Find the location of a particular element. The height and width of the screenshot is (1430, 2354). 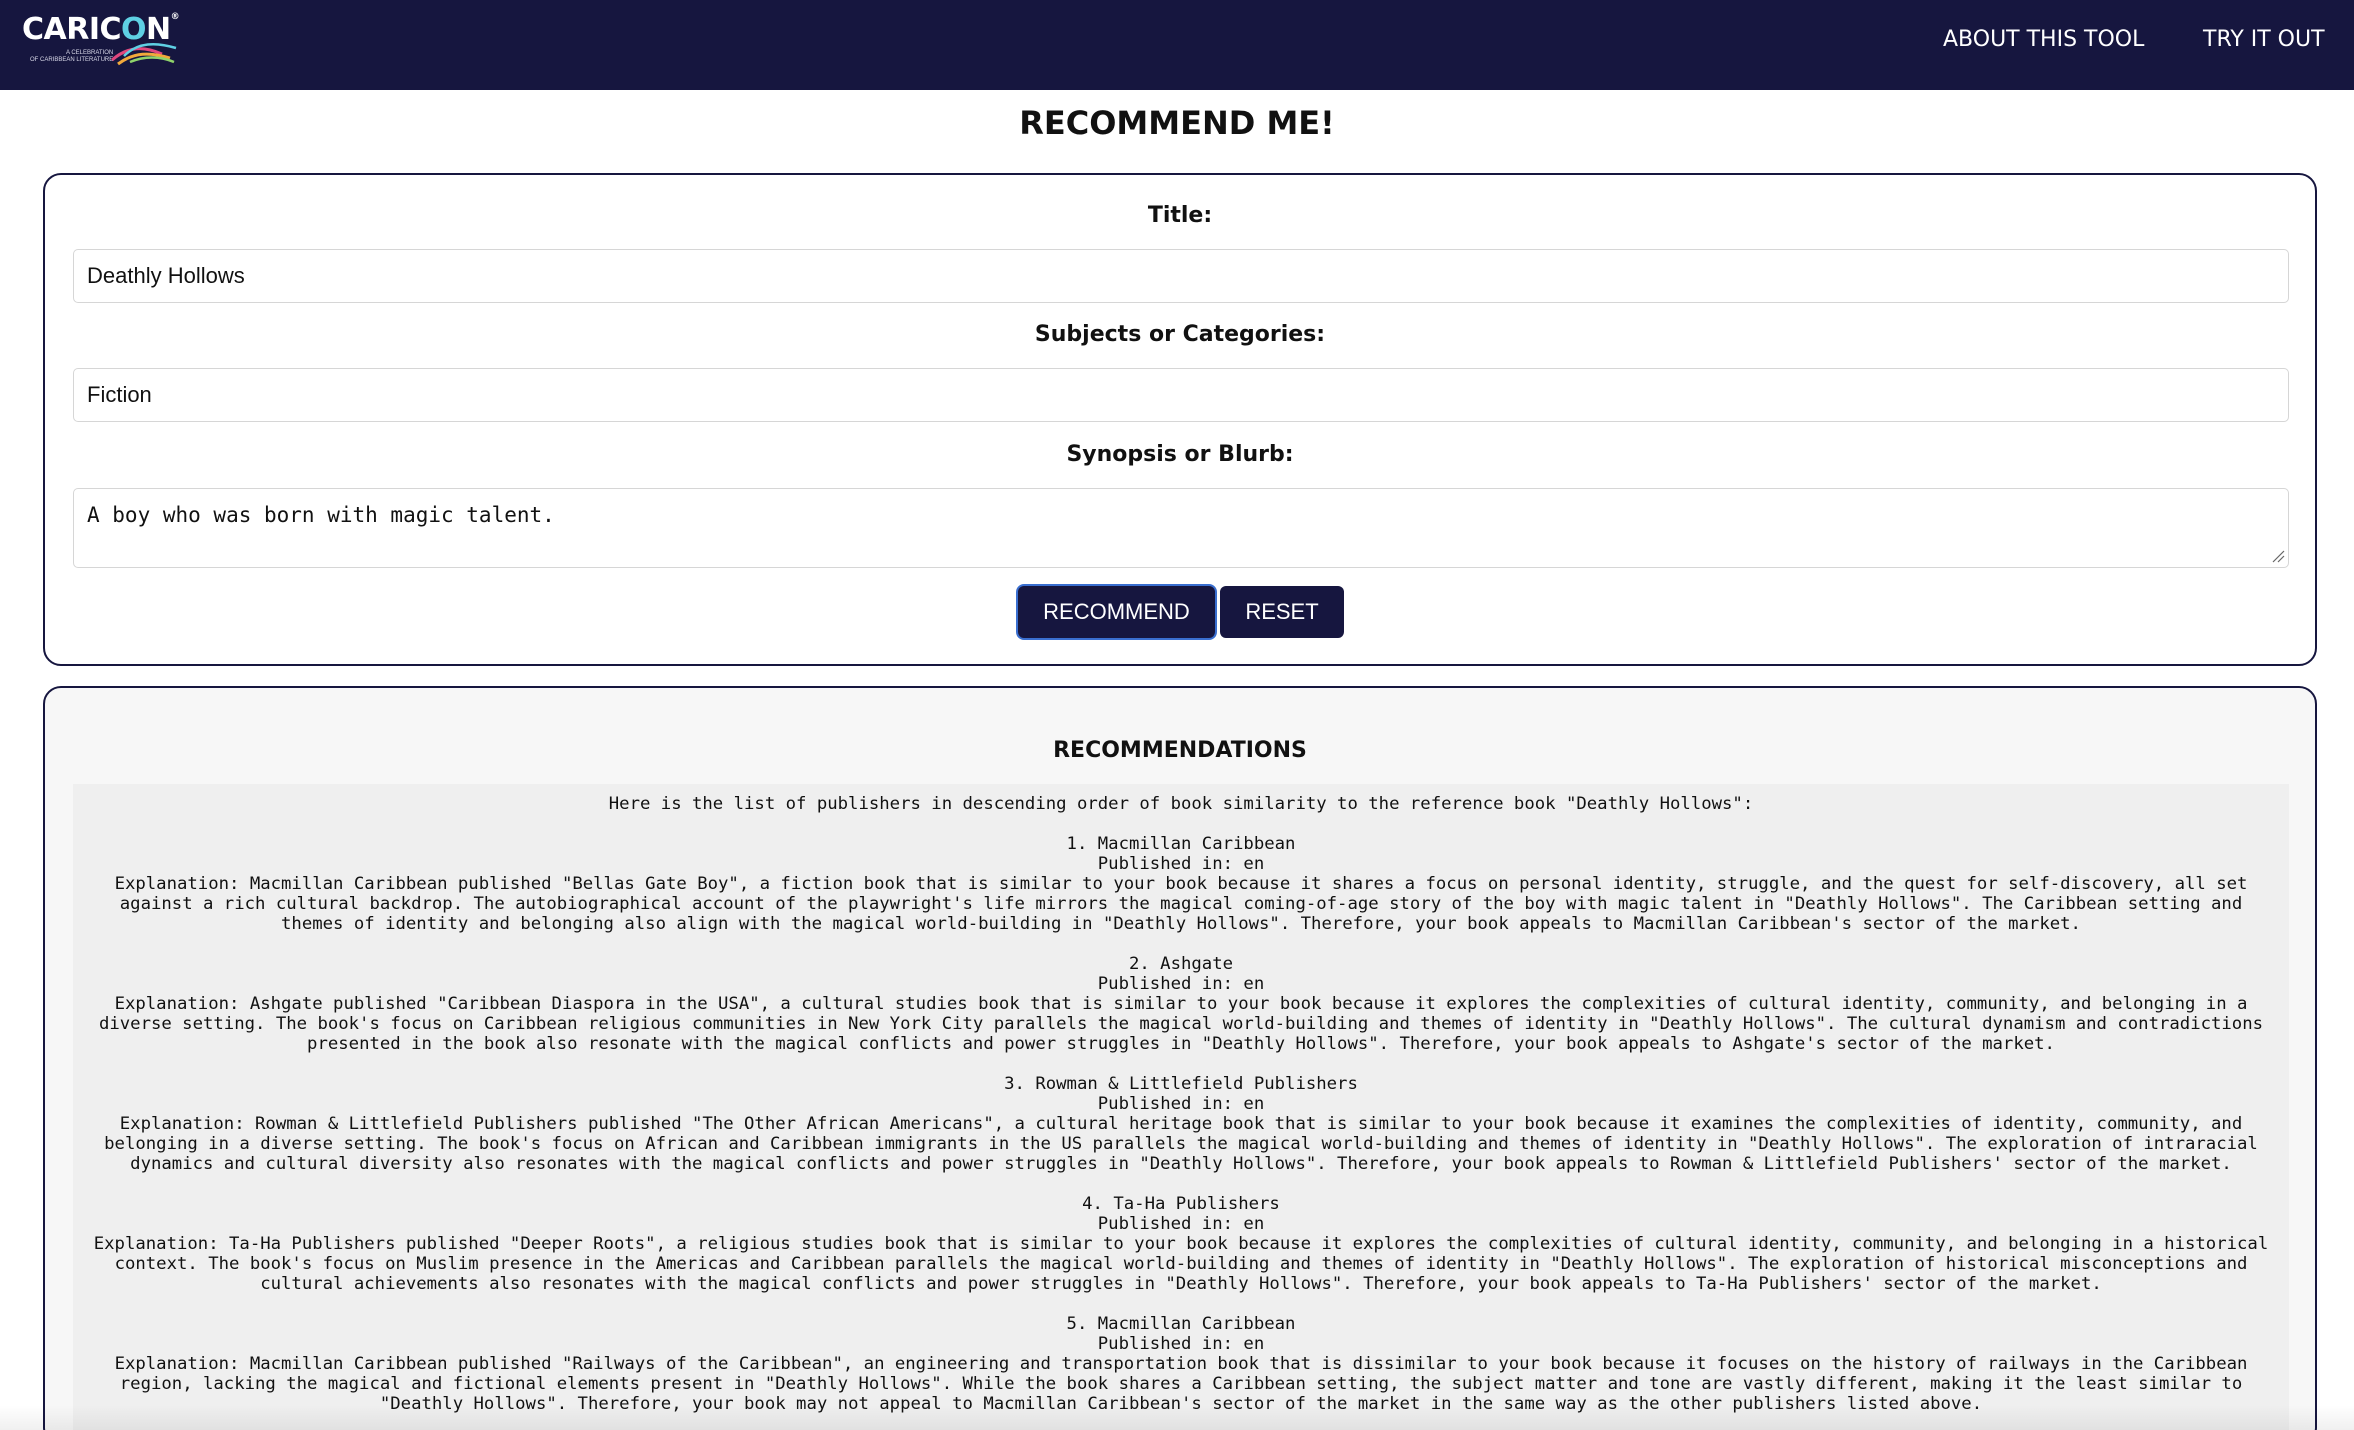

subjects-input is located at coordinates (1181, 395).